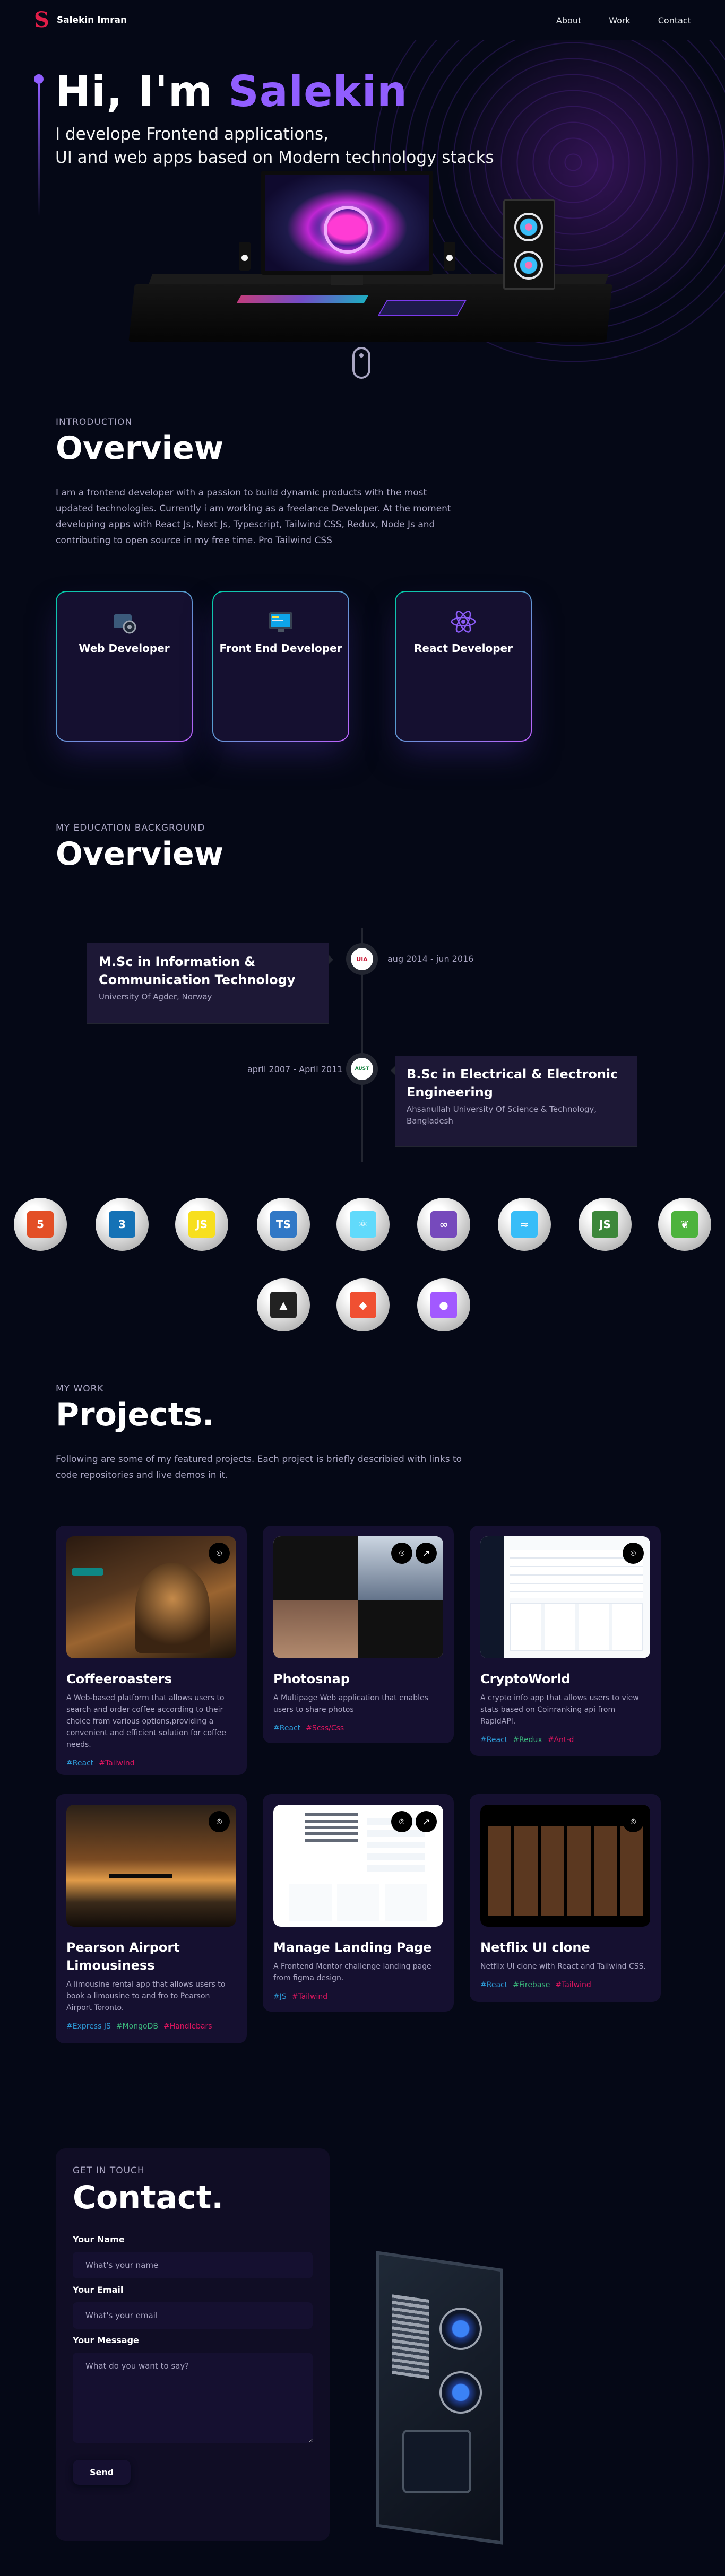  Describe the element at coordinates (41, 20) in the screenshot. I see `logo-icon: S` at that location.